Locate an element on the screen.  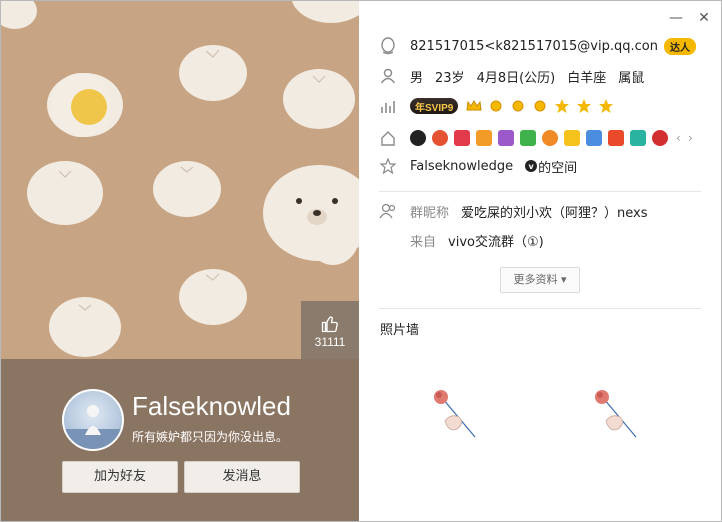
profile-nickname: Falseknowled is located at coordinates (211, 406).